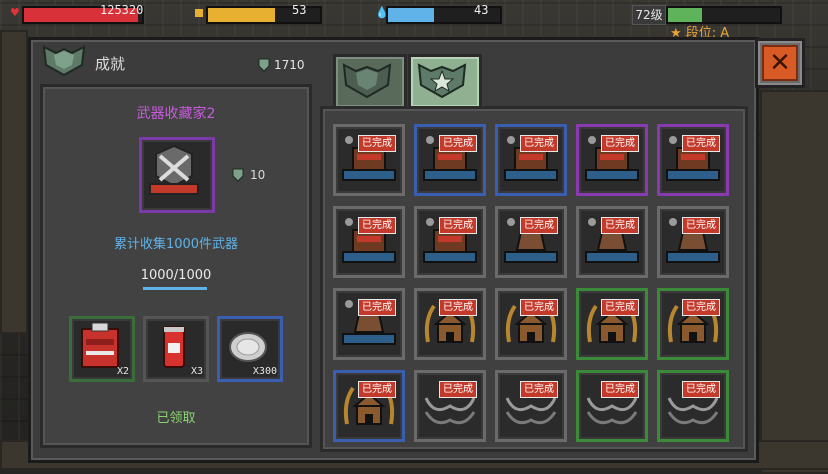 The width and height of the screenshot is (828, 474). I want to click on energy-value: 53, so click(299, 10).